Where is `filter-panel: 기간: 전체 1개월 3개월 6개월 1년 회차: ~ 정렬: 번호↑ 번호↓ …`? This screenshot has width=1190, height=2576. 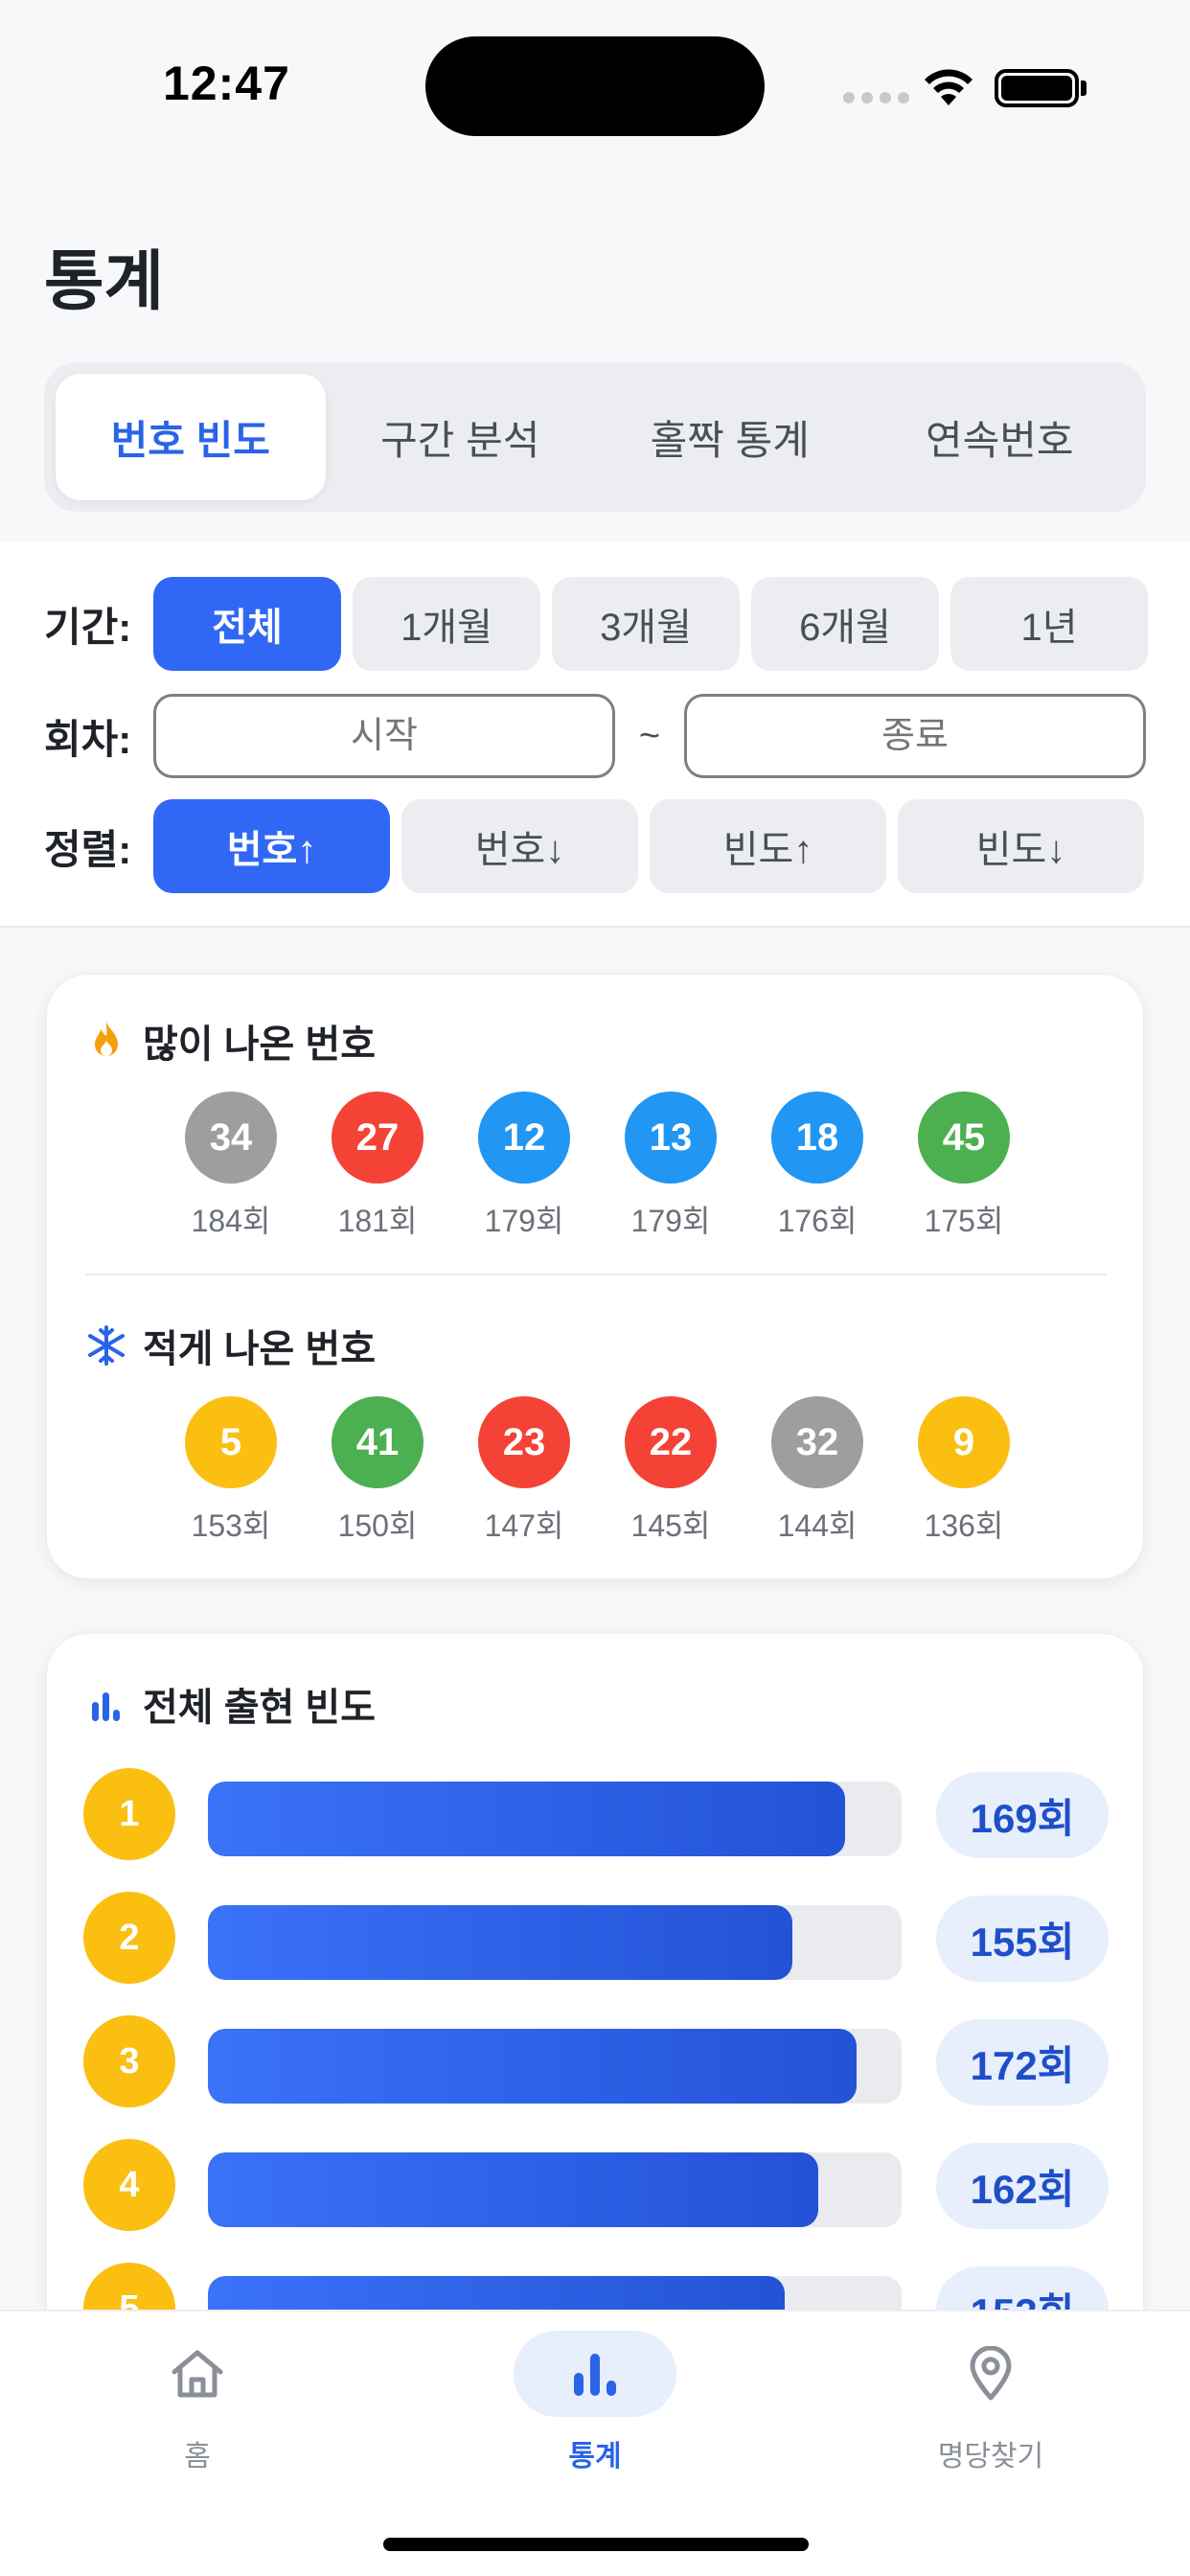
filter-panel: 기간: 전체 1개월 3개월 6개월 1년 회차: ~ 정렬: 번호↑ 번호↓ … is located at coordinates (595, 735).